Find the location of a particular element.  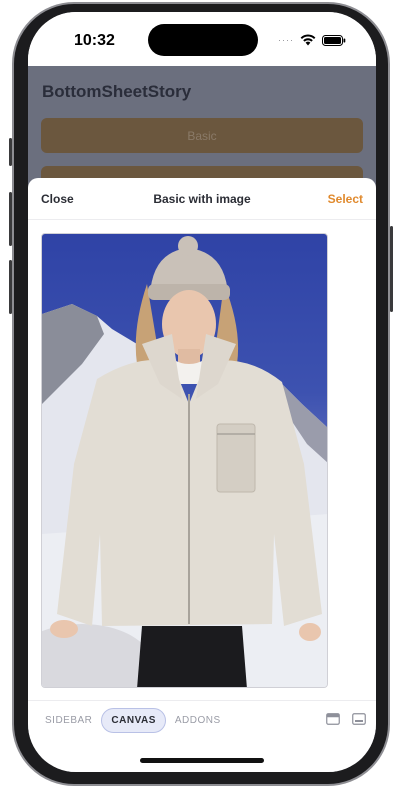

wifi-icon is located at coordinates (308, 40).